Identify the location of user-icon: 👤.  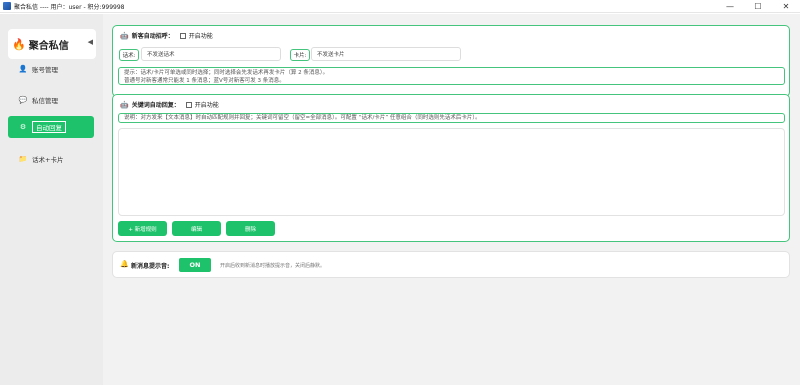
(23, 69).